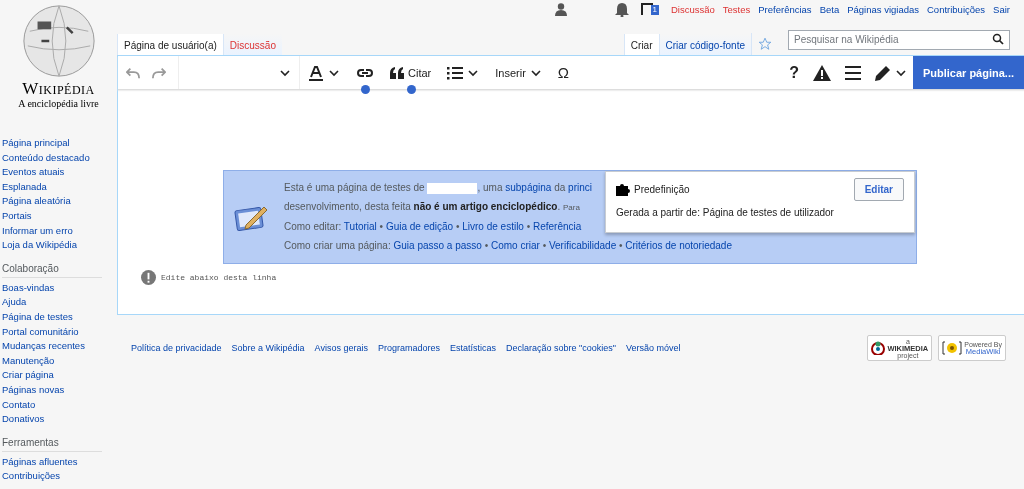 This screenshot has height=489, width=1024. I want to click on exclamation-icon, so click(148, 277).